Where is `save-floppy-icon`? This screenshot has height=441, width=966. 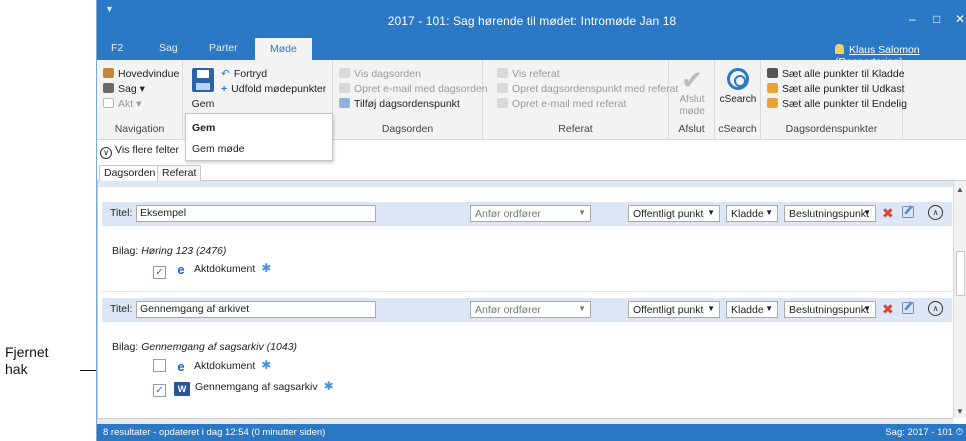 save-floppy-icon is located at coordinates (203, 80).